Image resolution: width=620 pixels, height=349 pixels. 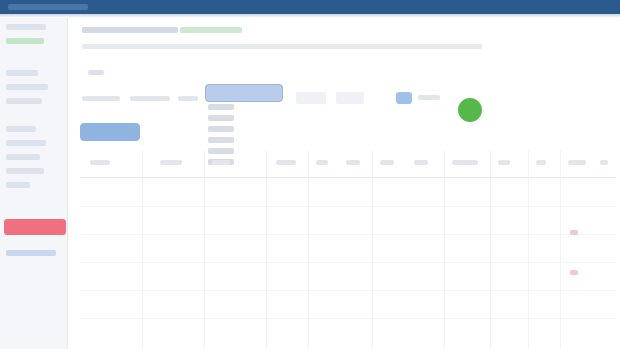 What do you see at coordinates (25, 41) in the screenshot?
I see `sidebar-item-active` at bounding box center [25, 41].